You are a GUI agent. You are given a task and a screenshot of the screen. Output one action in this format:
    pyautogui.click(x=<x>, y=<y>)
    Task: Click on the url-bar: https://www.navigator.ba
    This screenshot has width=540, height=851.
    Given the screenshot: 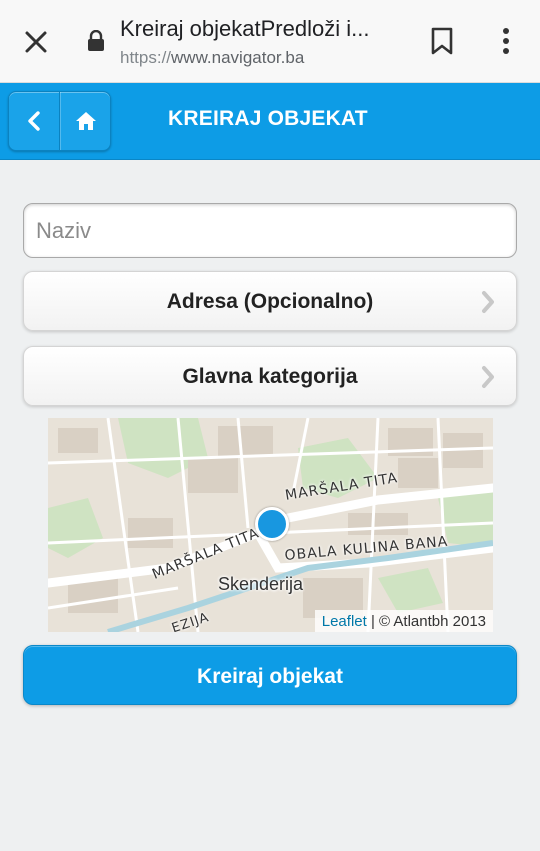 What is the action you would take?
    pyautogui.click(x=212, y=58)
    